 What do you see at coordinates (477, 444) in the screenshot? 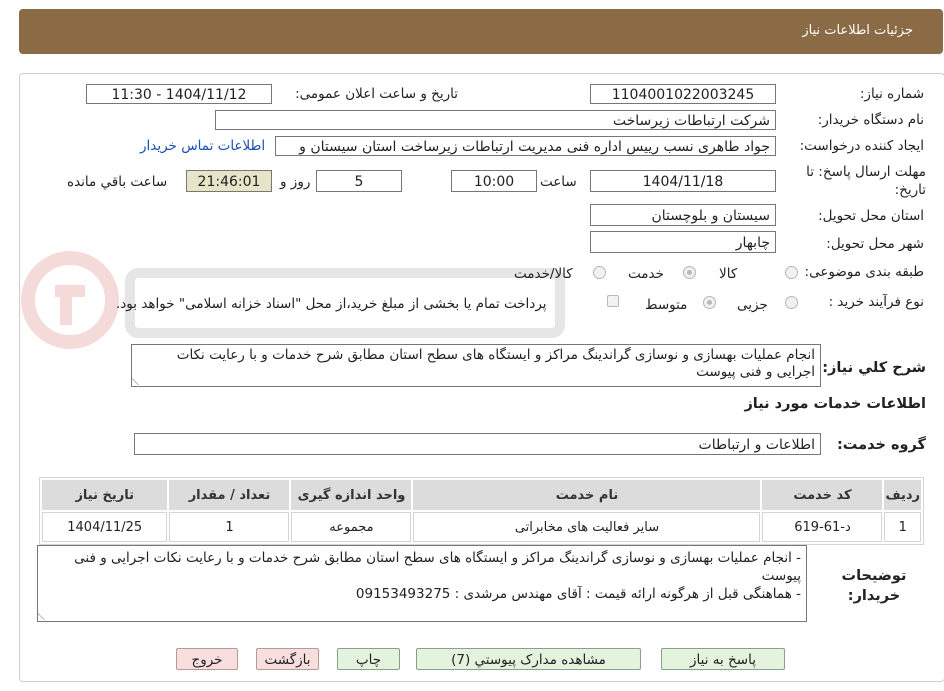
I see `service-group-field: اطلاعات و ارتباطات` at bounding box center [477, 444].